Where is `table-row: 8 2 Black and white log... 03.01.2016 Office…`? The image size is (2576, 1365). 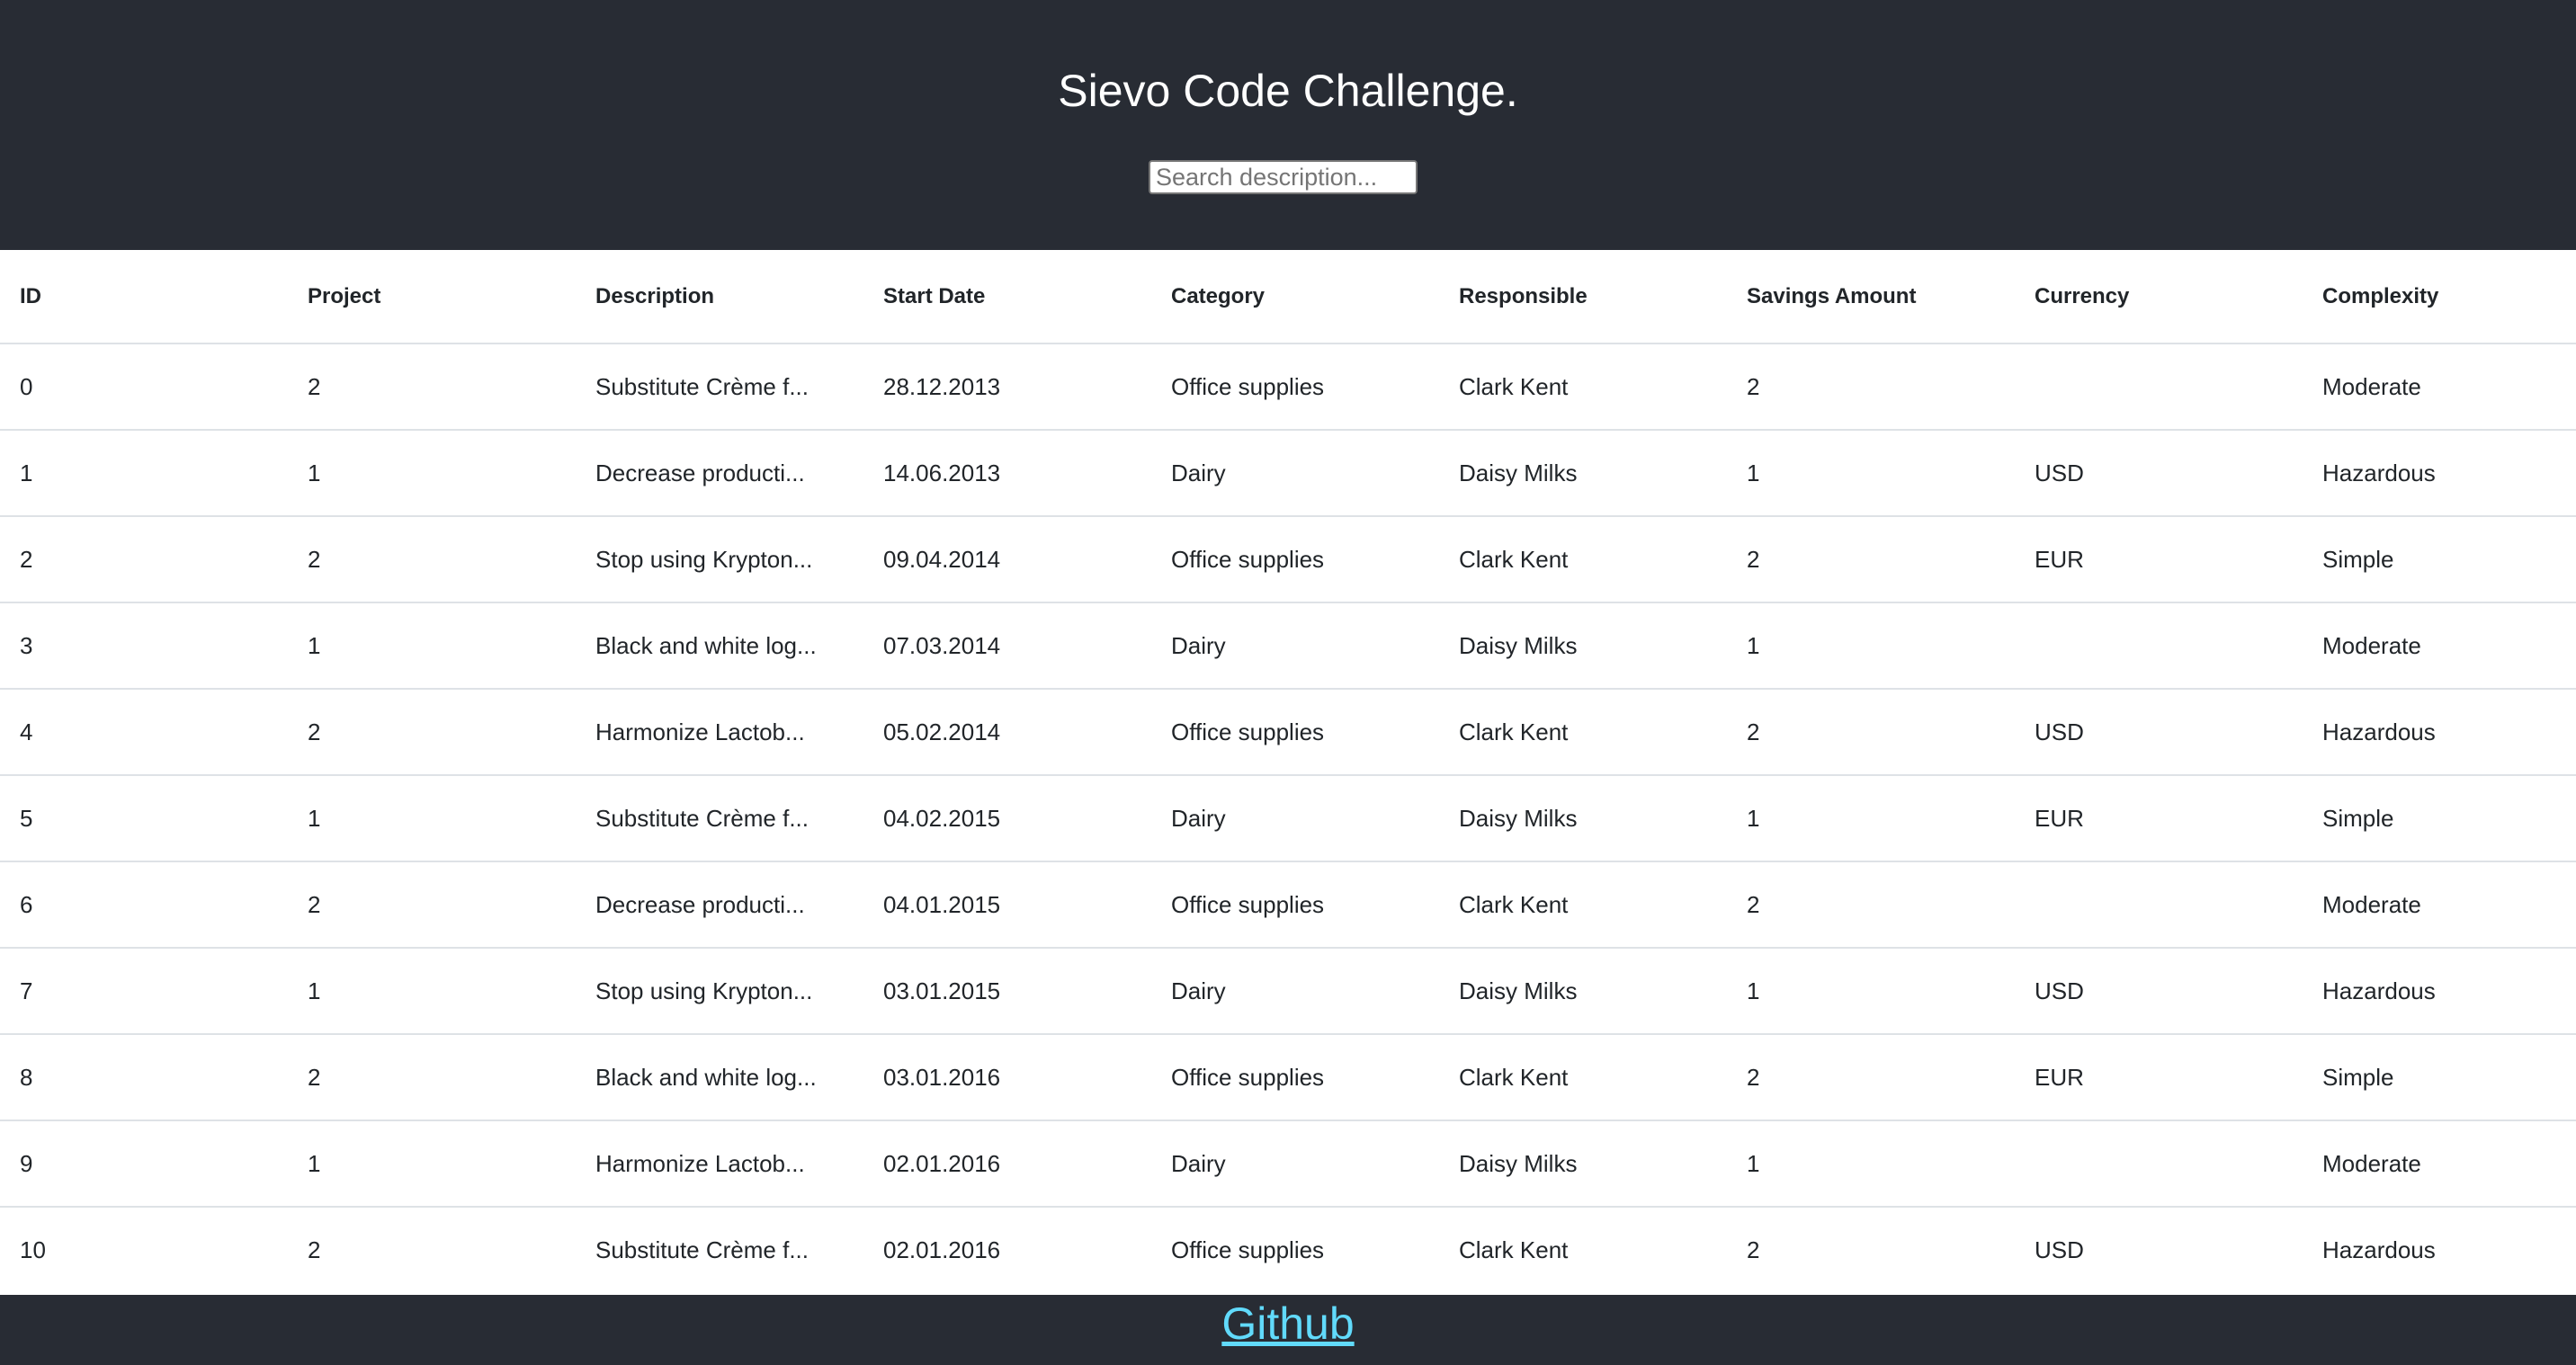
table-row: 8 2 Black and white log... 03.01.2016 Office… is located at coordinates (1288, 1078).